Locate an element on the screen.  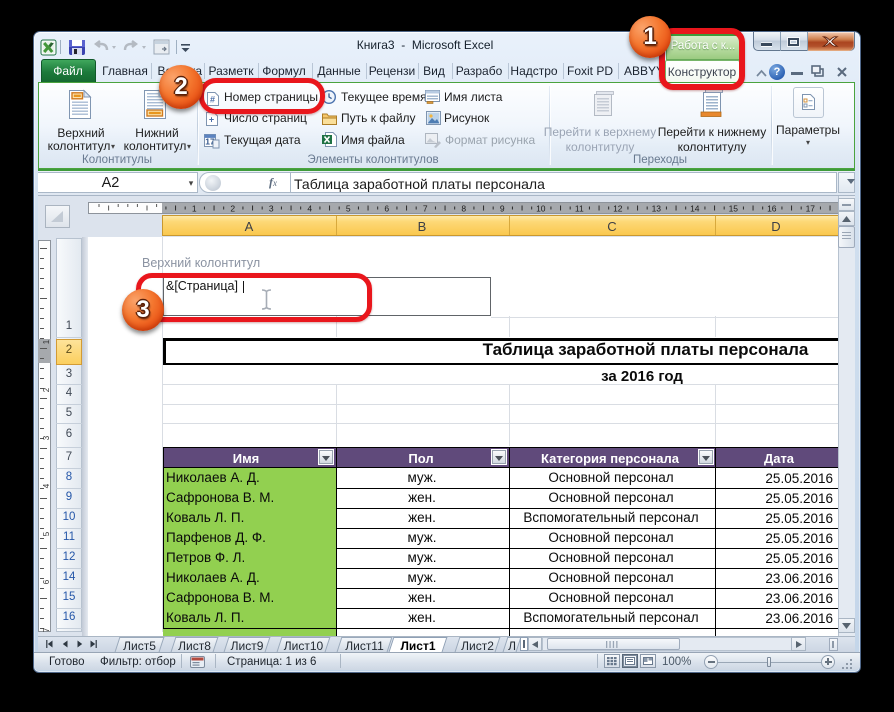
svg-text: 13 is located at coordinates (657, 209).